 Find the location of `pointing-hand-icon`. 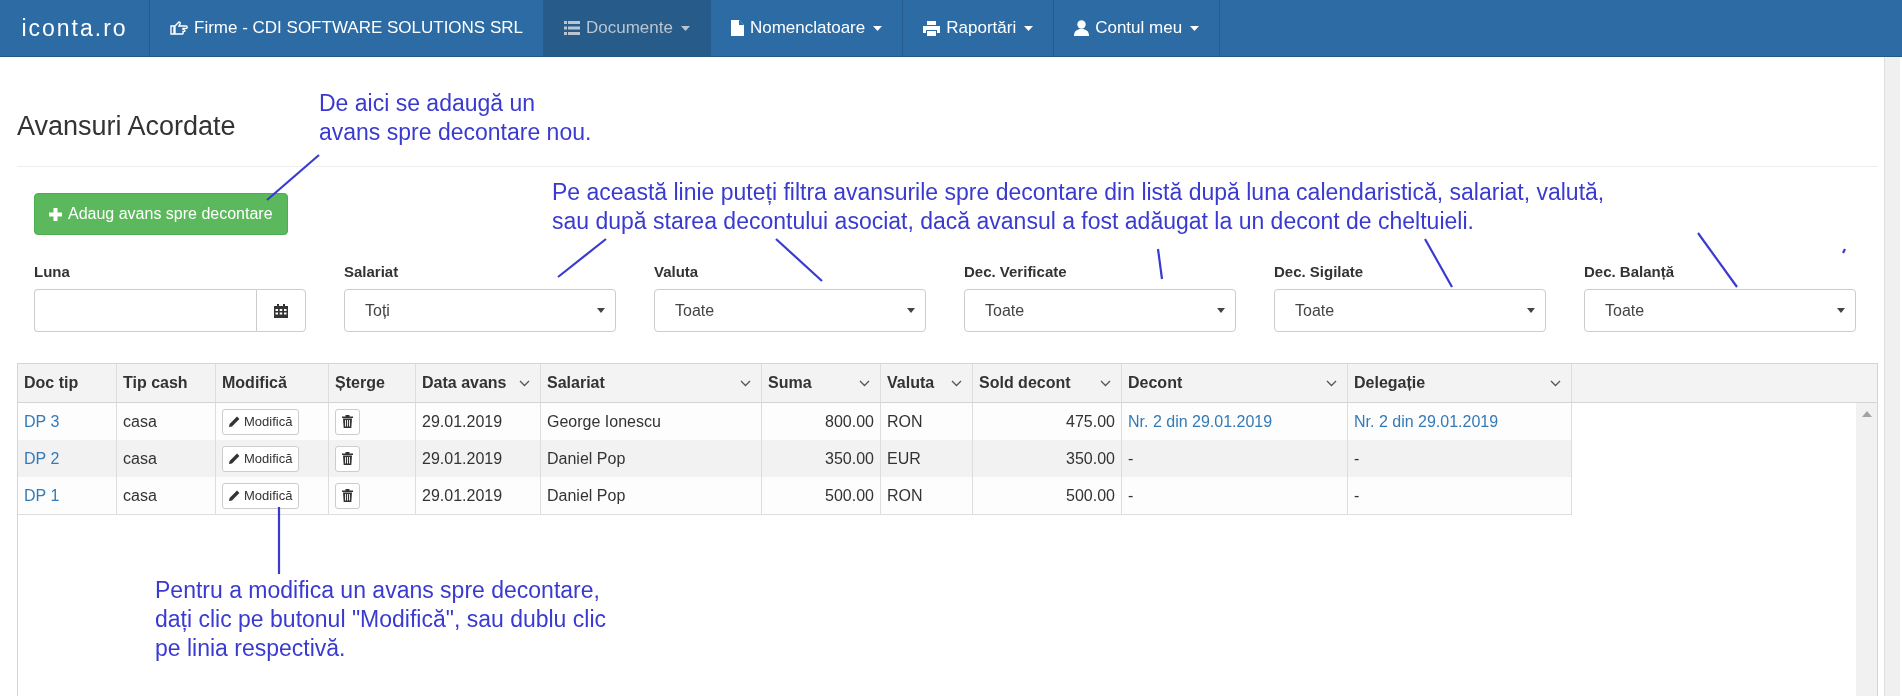

pointing-hand-icon is located at coordinates (179, 28).